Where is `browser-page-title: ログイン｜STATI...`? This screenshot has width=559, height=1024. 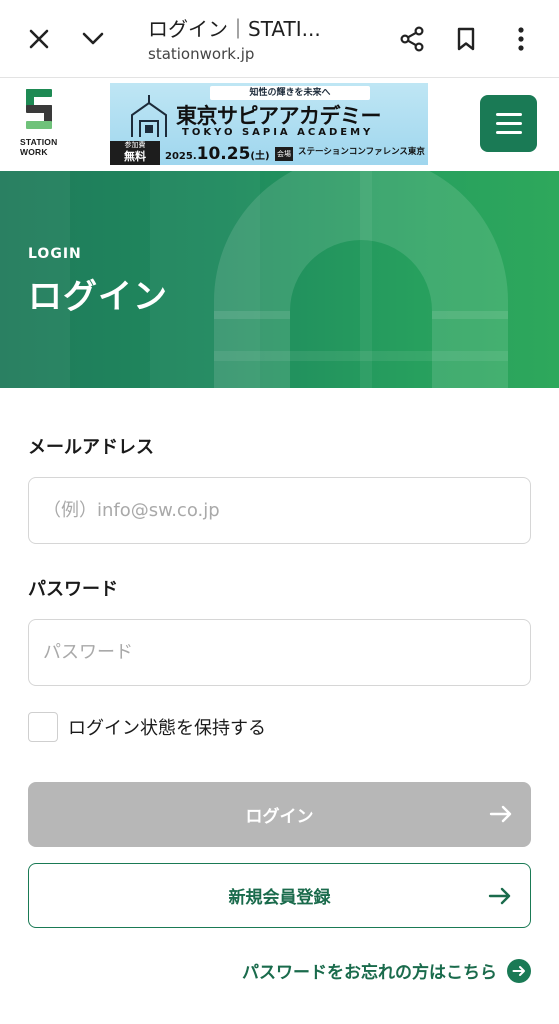
browser-page-title: ログイン｜STATI... is located at coordinates (248, 27).